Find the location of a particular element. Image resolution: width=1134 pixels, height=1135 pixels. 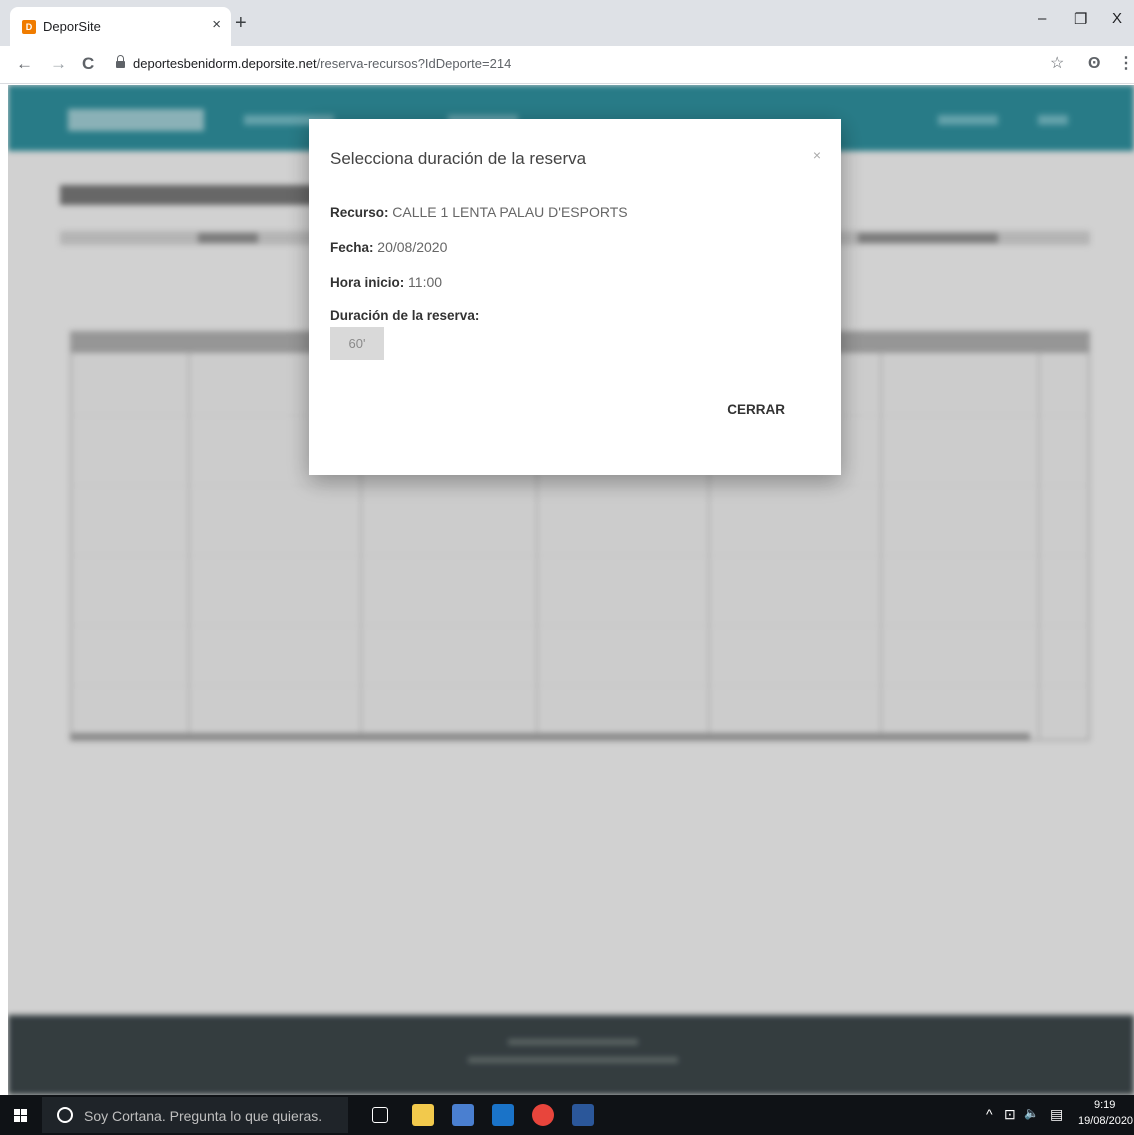

fecha-row: Fecha: 20/08/2020 is located at coordinates (388, 247).